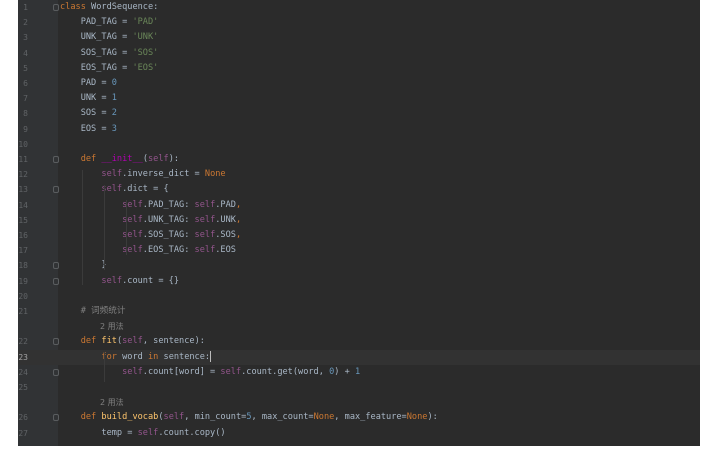  What do you see at coordinates (359, 189) in the screenshot?
I see `code-line: 13 self.dict = {` at bounding box center [359, 189].